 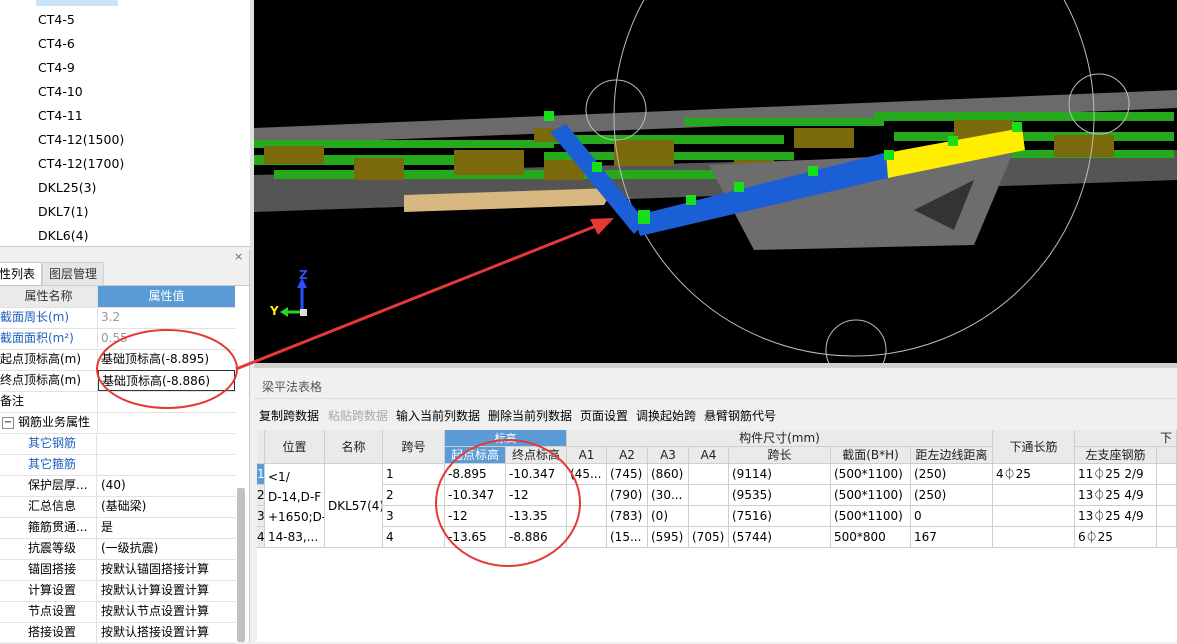 What do you see at coordinates (414, 516) in the screenshot?
I see `cell-span: 3` at bounding box center [414, 516].